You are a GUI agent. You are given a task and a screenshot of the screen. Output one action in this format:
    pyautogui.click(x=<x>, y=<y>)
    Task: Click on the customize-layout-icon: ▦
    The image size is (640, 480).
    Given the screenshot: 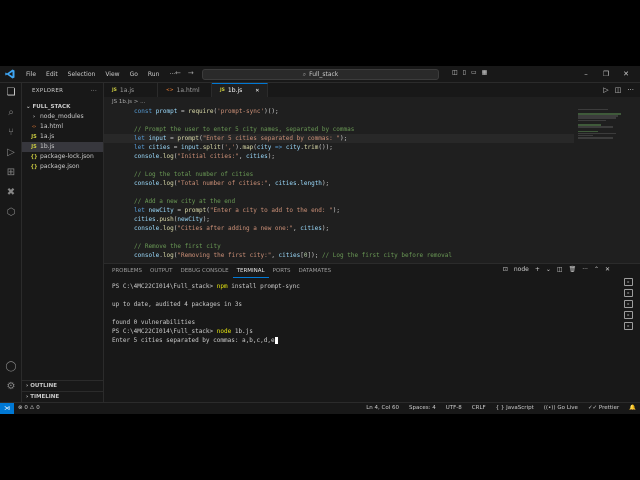 What is the action you would take?
    pyautogui.click(x=485, y=72)
    